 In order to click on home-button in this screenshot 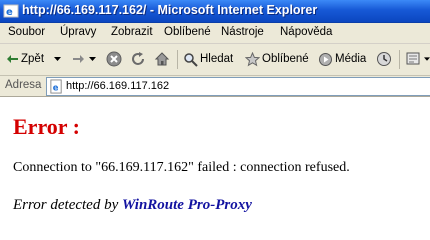, I will do `click(163, 59)`.